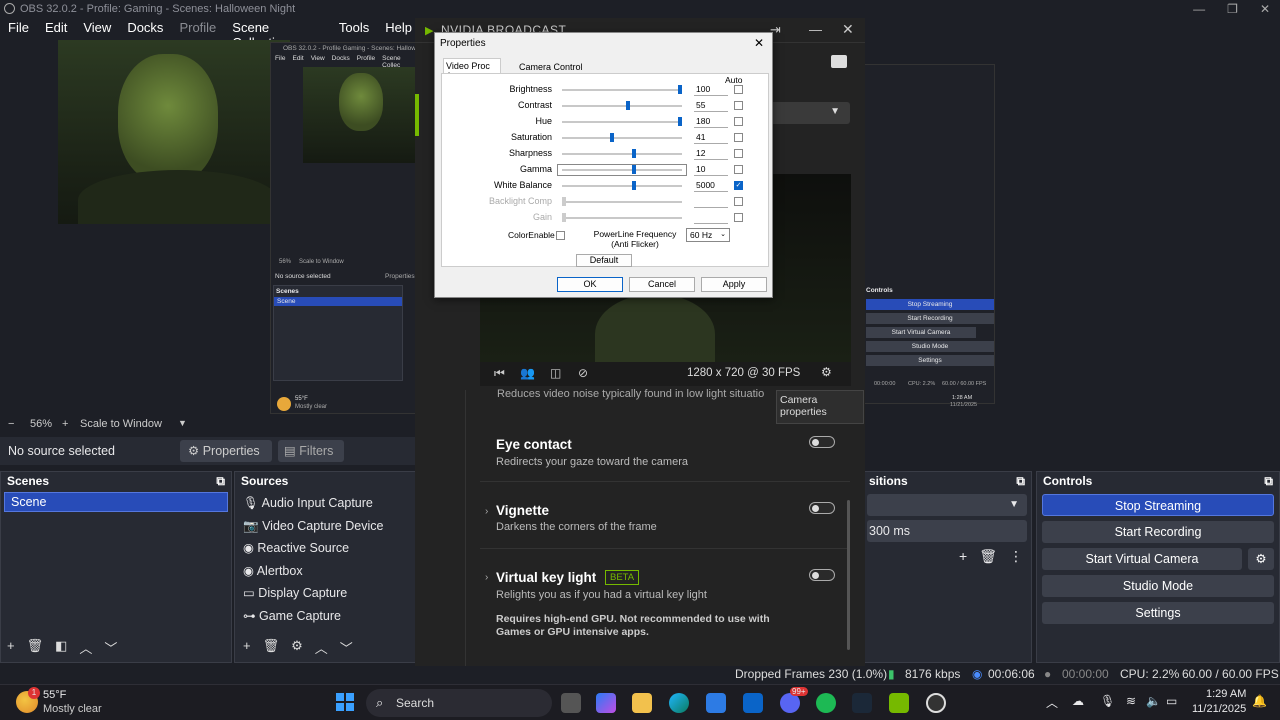 This screenshot has height=720, width=1280. What do you see at coordinates (711, 170) in the screenshot?
I see `slider-value: 10` at bounding box center [711, 170].